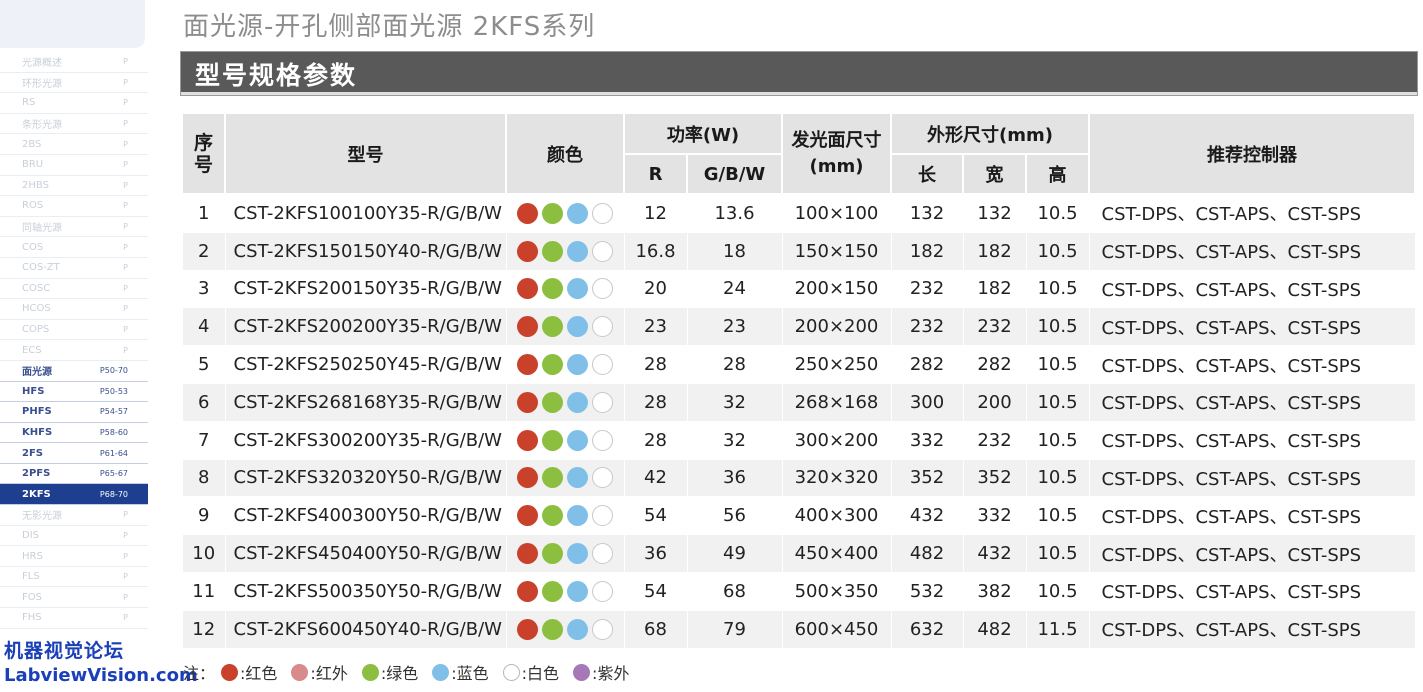 This screenshot has width=1423, height=692. I want to click on sidebar-item: COS P, so click(74, 247).